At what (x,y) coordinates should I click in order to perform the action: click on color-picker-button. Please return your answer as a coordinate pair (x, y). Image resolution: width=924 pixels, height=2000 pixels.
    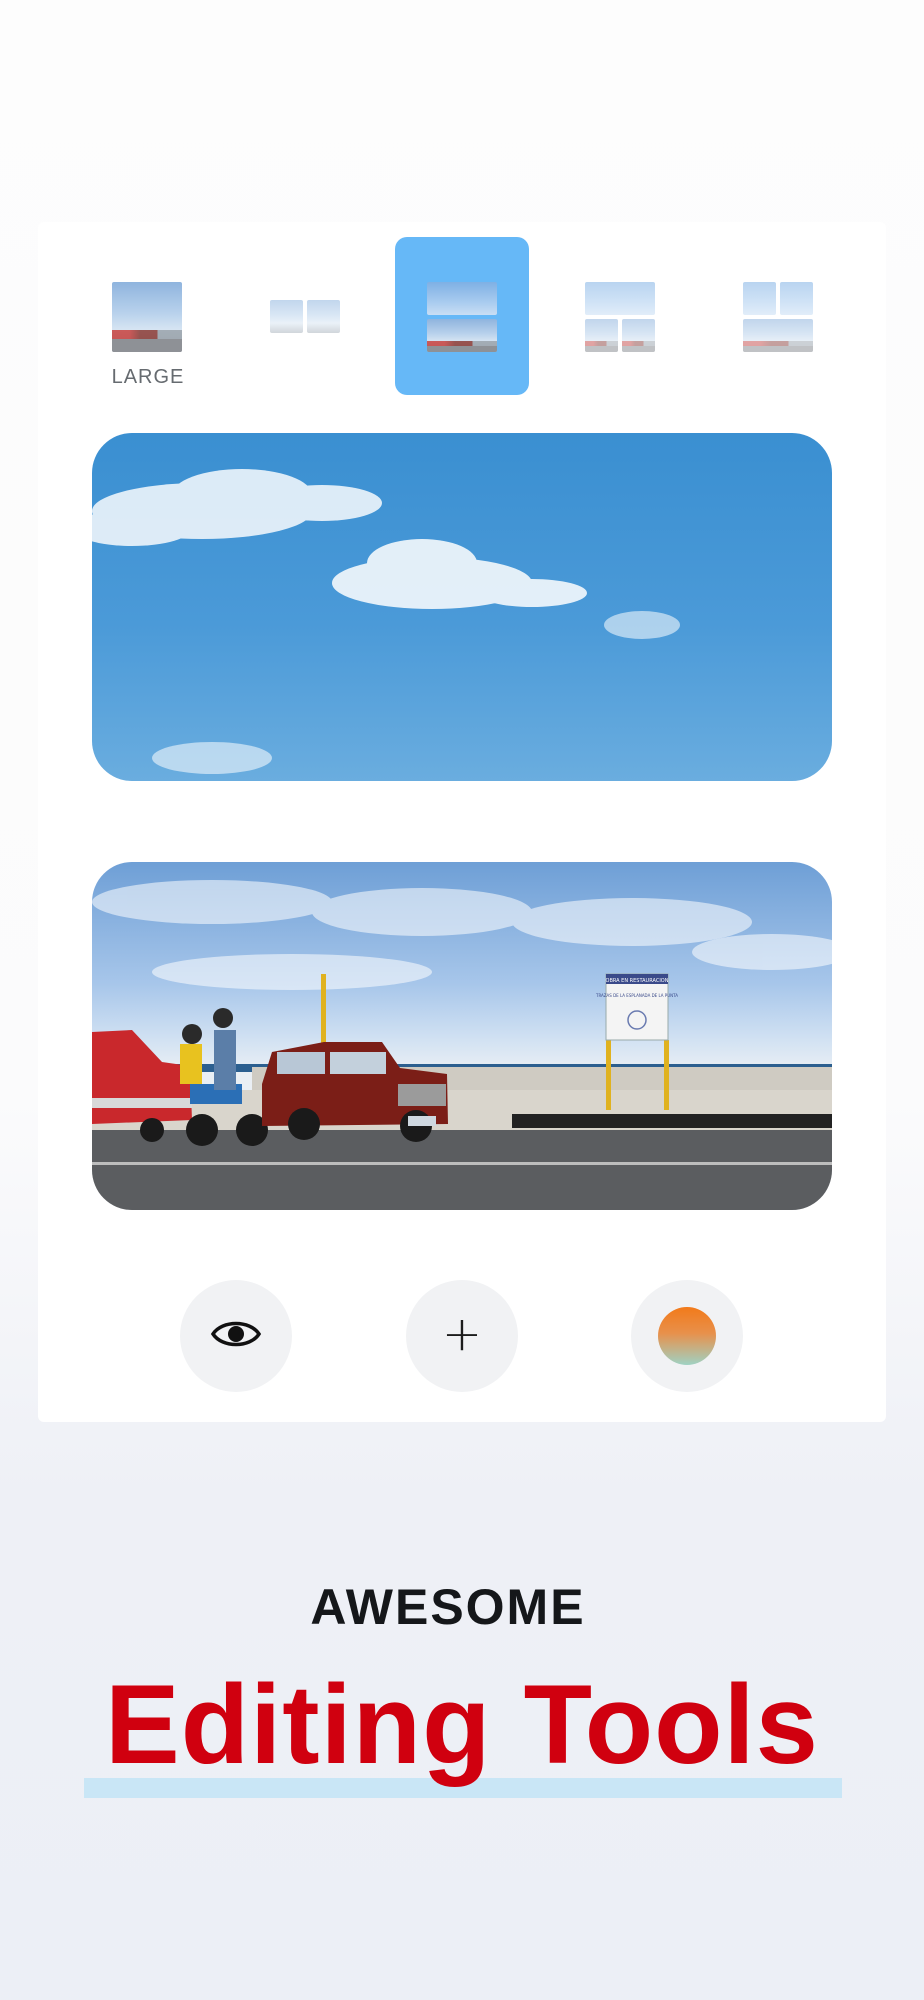
    Looking at the image, I should click on (687, 1336).